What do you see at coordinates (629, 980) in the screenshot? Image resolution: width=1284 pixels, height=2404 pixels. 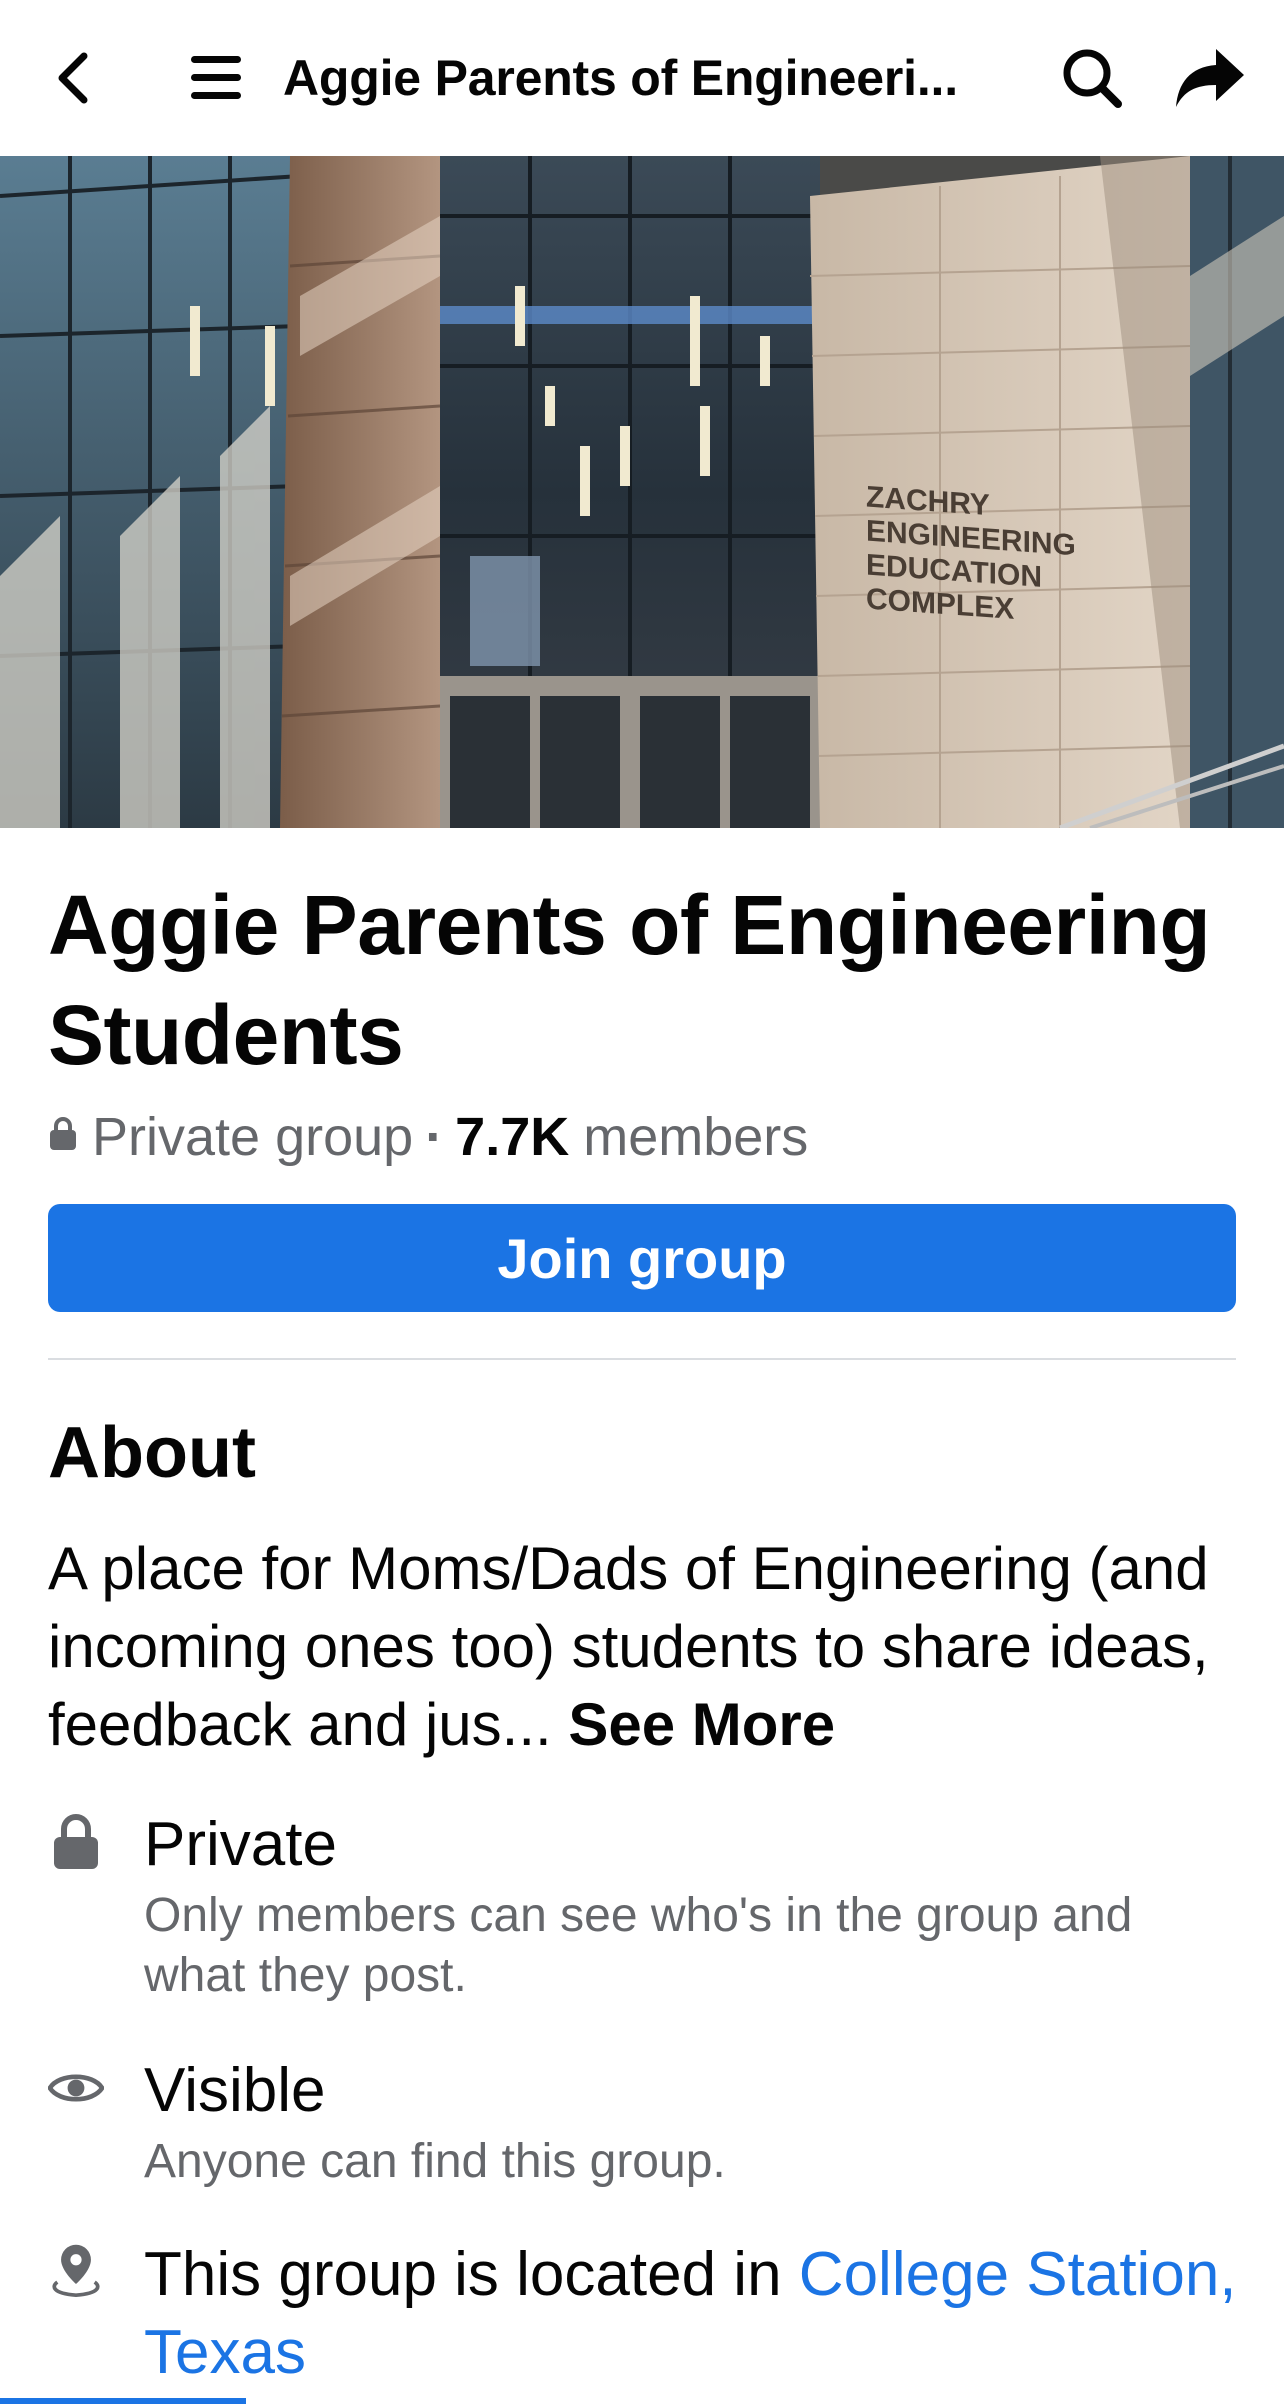 I see `group-name: Aggie Parents of Engineering Students` at bounding box center [629, 980].